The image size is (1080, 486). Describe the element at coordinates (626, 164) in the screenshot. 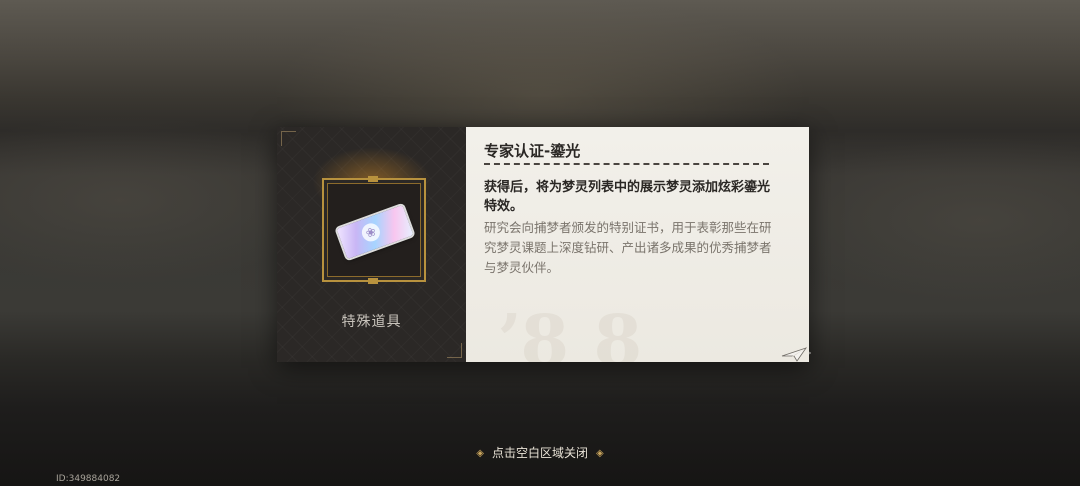

I see `title-divider` at that location.